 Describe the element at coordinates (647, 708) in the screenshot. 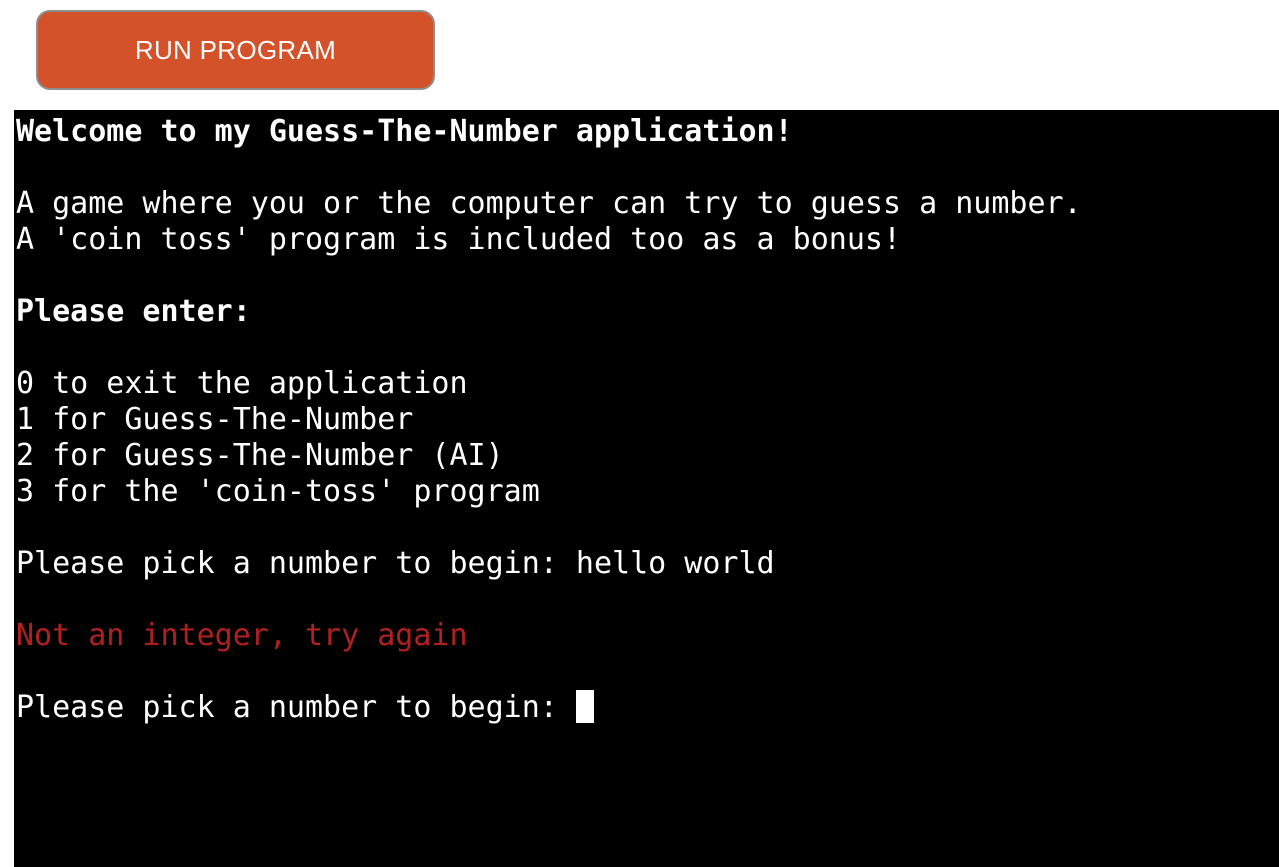

I see `active-prompt-line: Please pick a number to begin:` at that location.